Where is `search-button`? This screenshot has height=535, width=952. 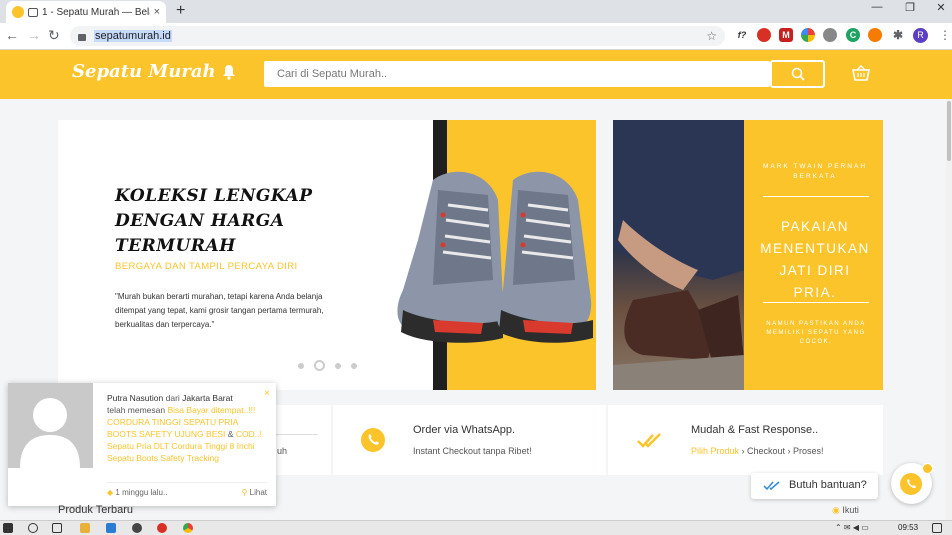 search-button is located at coordinates (797, 74).